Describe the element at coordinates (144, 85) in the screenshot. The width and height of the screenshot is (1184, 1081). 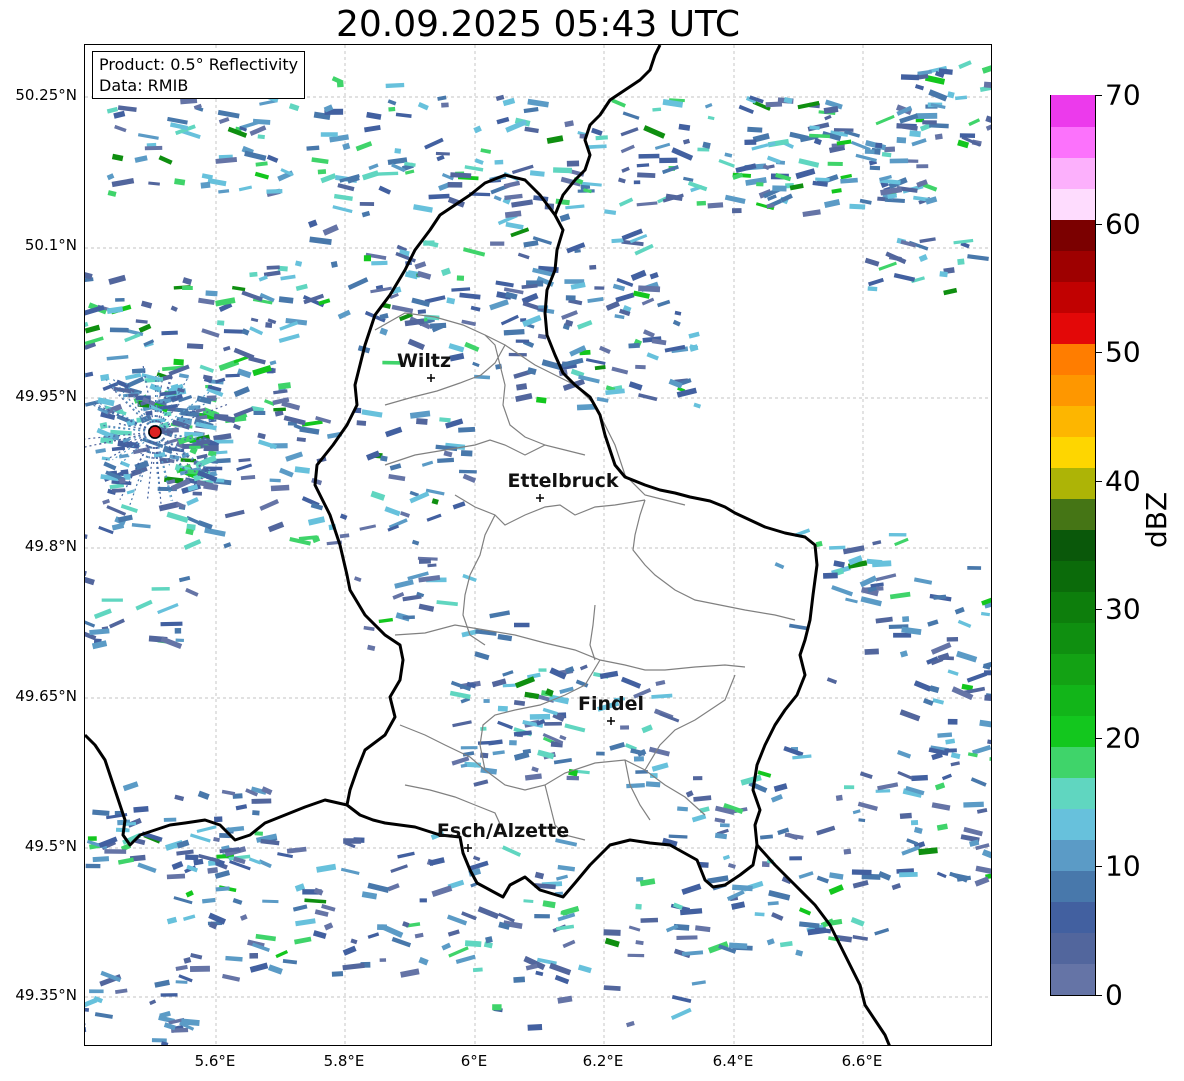
I see `data-source-label: Data: RMIB` at that location.